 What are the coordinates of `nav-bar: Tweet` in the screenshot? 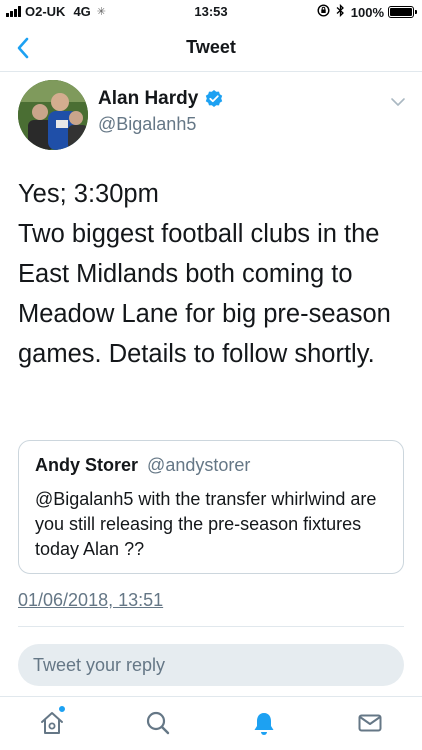 It's located at (211, 48).